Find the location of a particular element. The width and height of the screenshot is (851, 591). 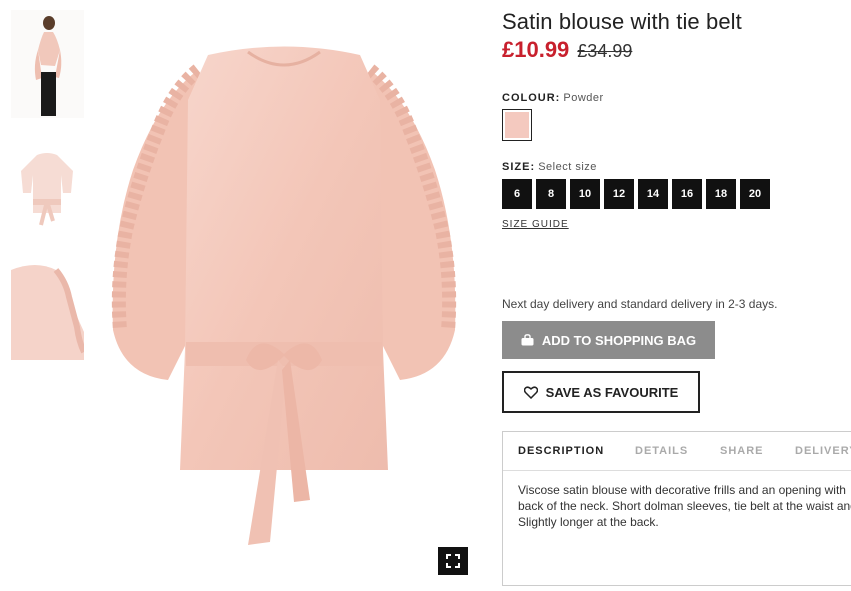

sale-price: £10.99 is located at coordinates (536, 49).